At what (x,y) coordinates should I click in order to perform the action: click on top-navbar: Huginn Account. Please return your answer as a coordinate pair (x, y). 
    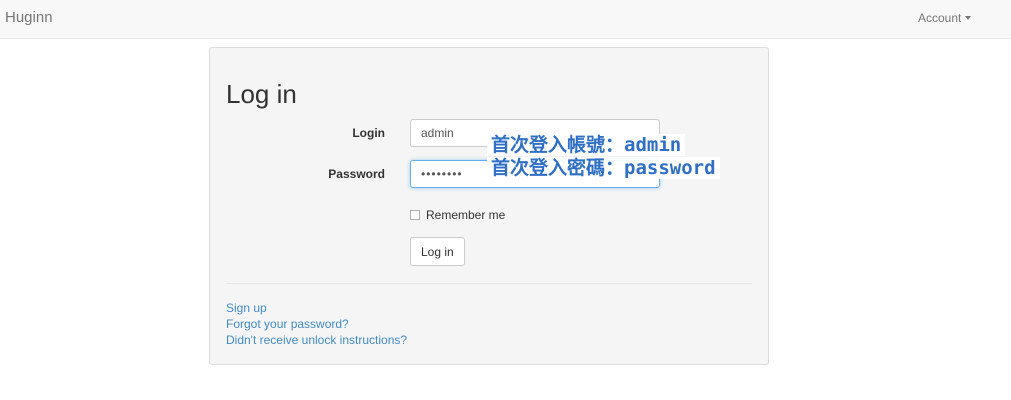
    Looking at the image, I should click on (505, 19).